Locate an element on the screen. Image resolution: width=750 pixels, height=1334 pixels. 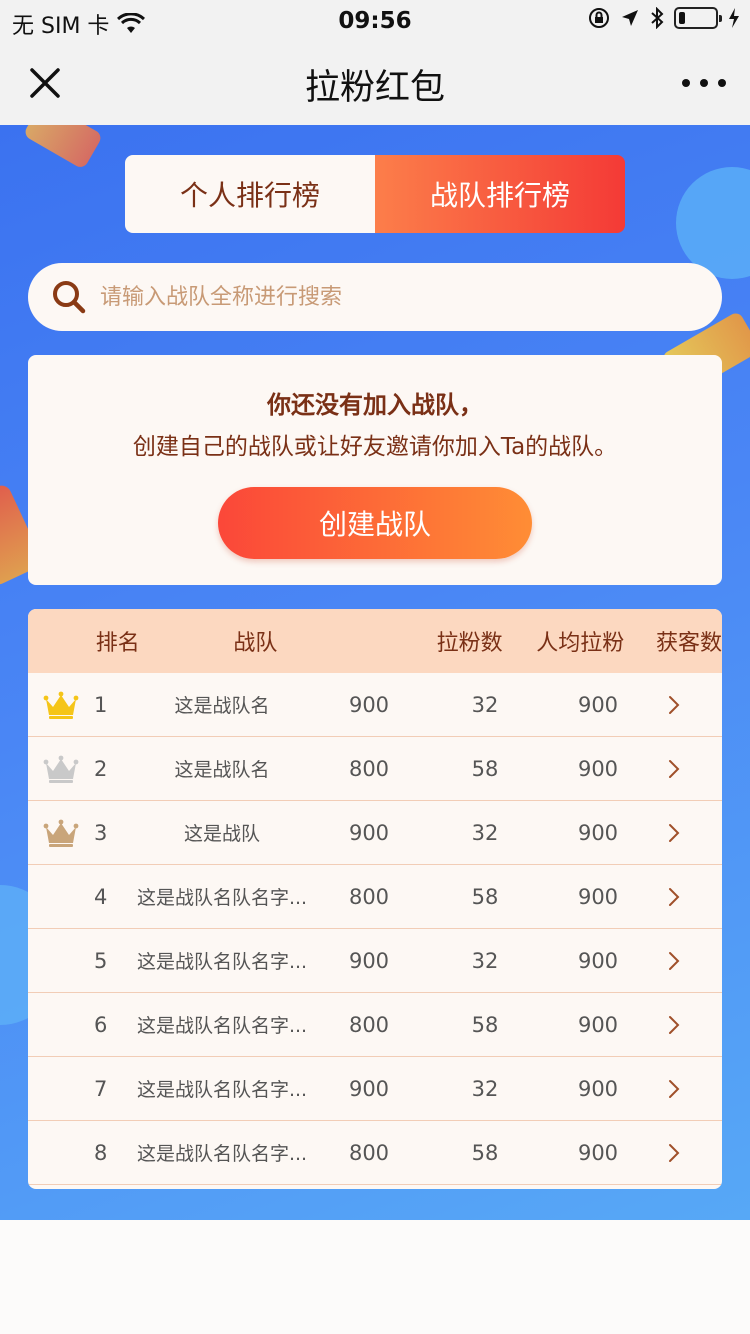
notice-title: 你还没有加入战队， is located at coordinates (375, 405).